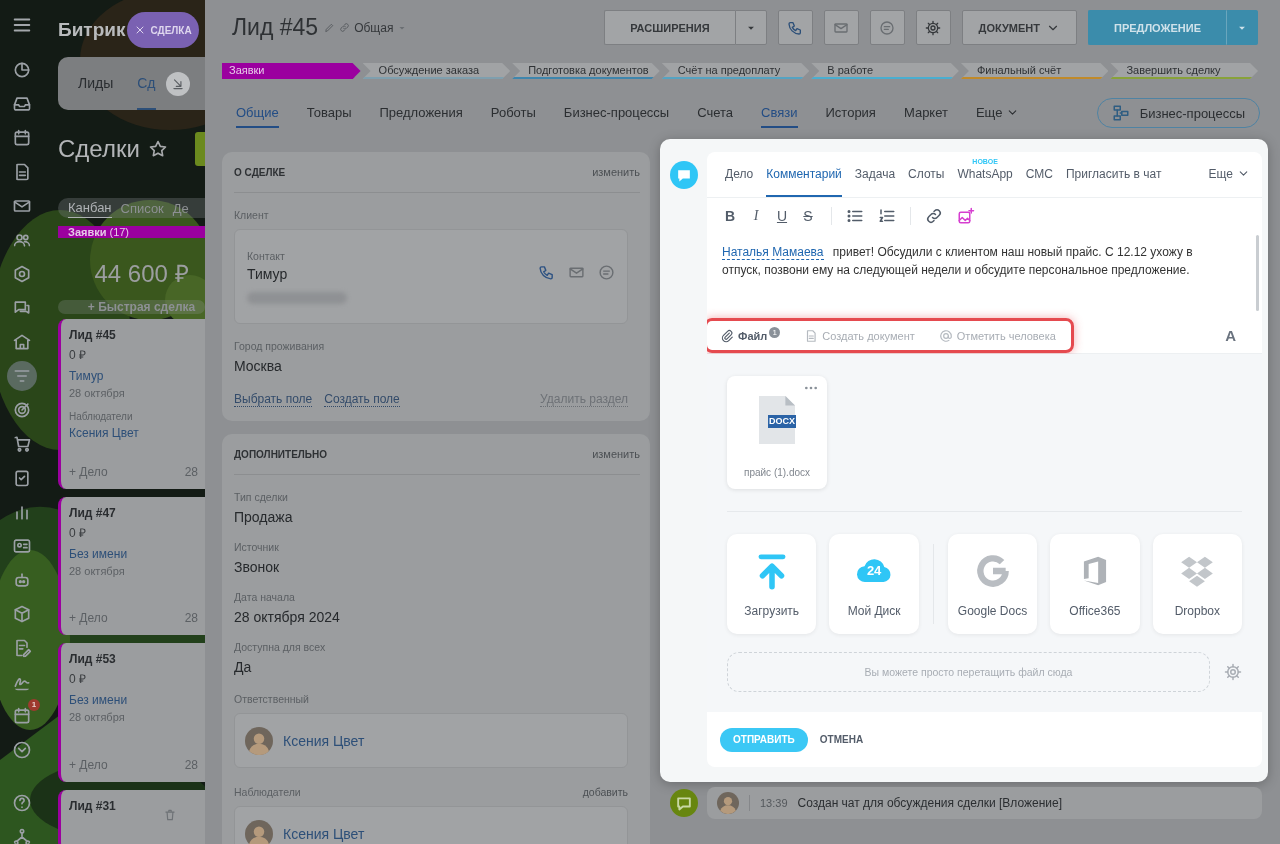 Image resolution: width=1280 pixels, height=844 pixels. I want to click on upload-source-button: Google Docs, so click(992, 584).